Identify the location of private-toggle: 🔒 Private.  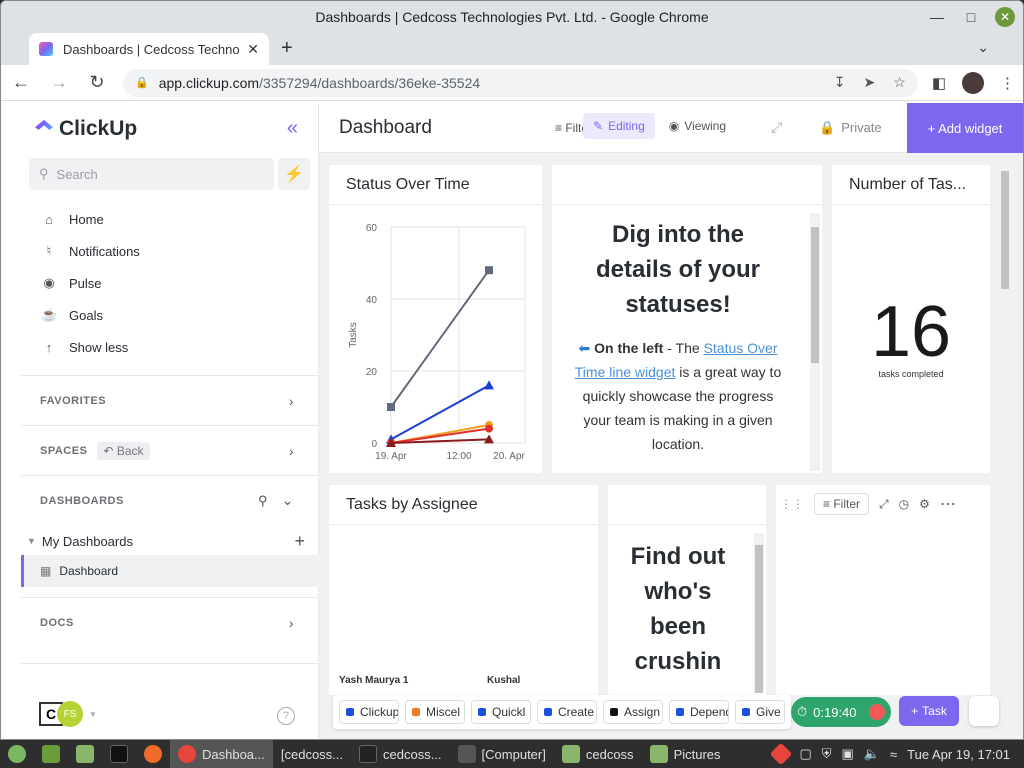
(850, 128).